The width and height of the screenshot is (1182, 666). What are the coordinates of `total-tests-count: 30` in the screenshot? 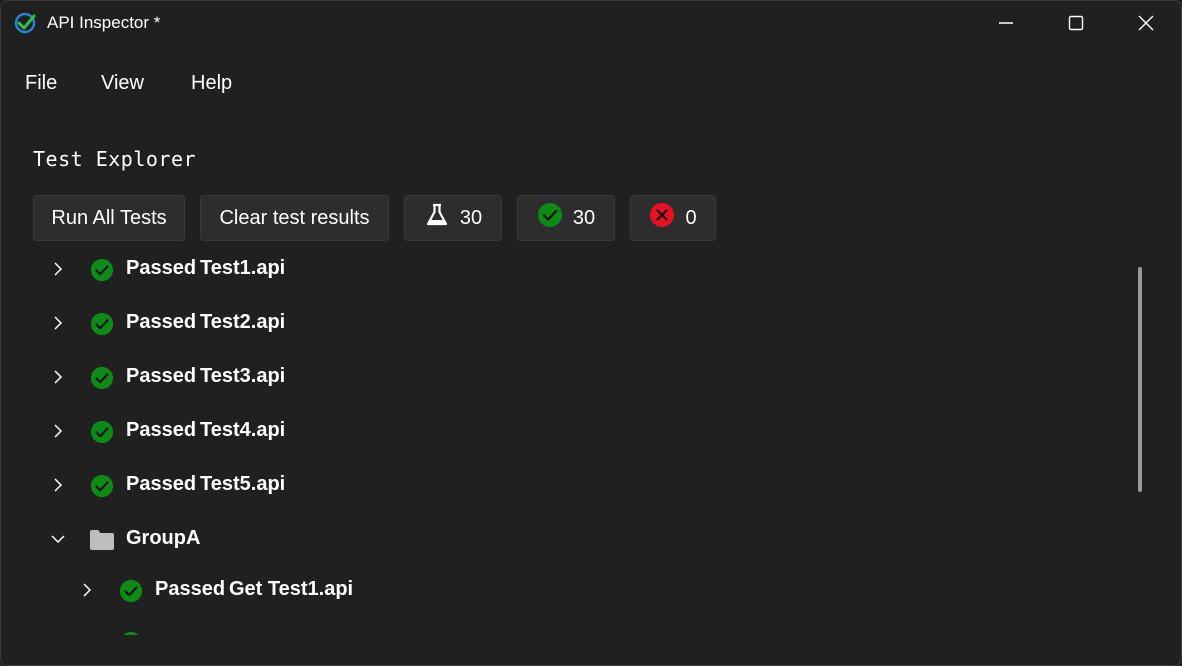 It's located at (471, 217).